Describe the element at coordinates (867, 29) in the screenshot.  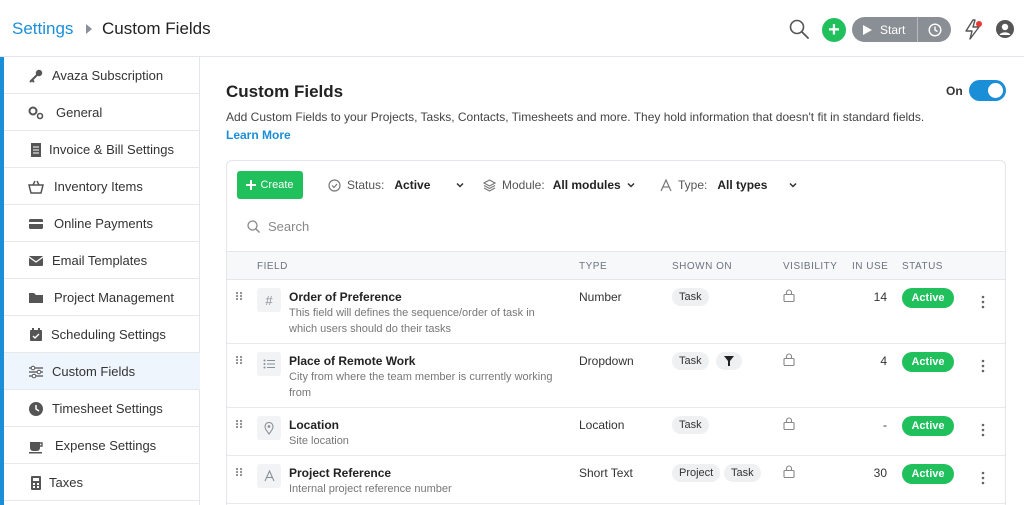
I see `play-icon` at that location.